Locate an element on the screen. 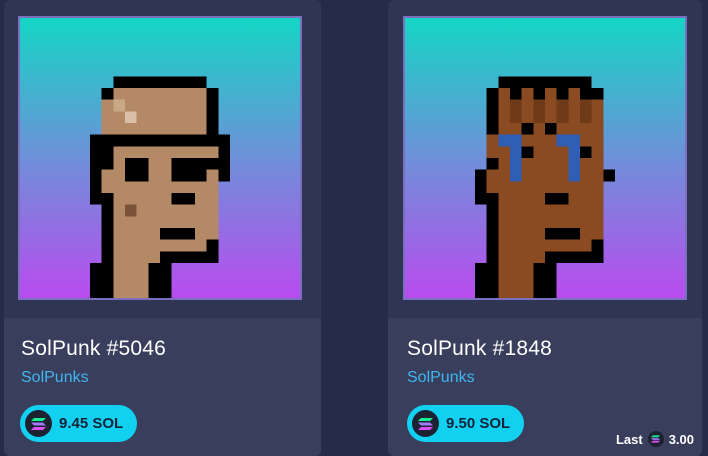 This screenshot has width=708, height=456. last-sale-label: Last is located at coordinates (629, 439).